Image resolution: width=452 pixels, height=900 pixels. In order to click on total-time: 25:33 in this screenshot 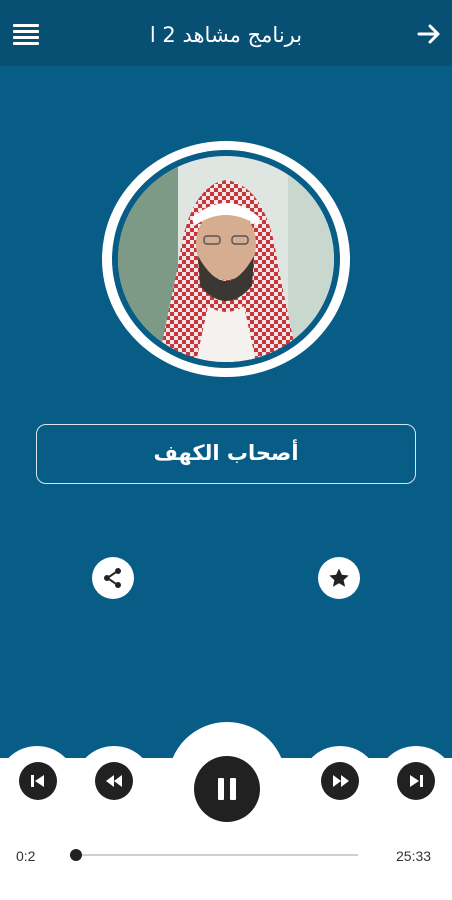, I will do `click(414, 856)`.